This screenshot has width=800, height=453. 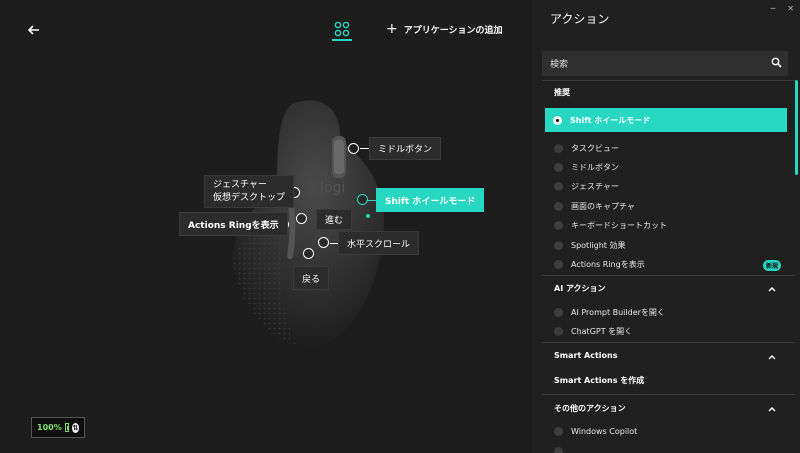 What do you see at coordinates (557, 120) in the screenshot?
I see `radio-selected` at bounding box center [557, 120].